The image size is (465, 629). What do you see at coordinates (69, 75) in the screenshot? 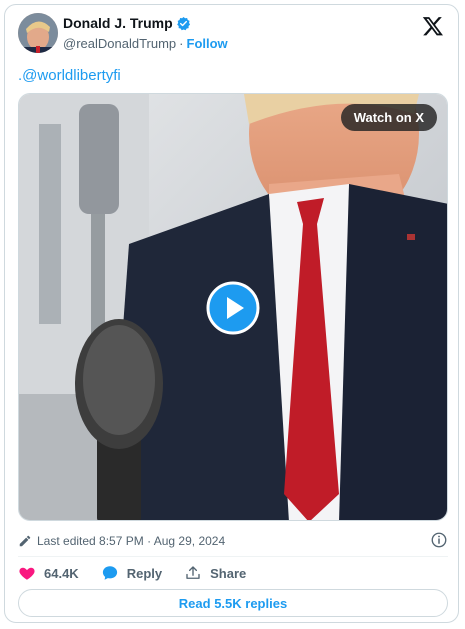
I see `tweet-text: .@worldlibertyfi` at bounding box center [69, 75].